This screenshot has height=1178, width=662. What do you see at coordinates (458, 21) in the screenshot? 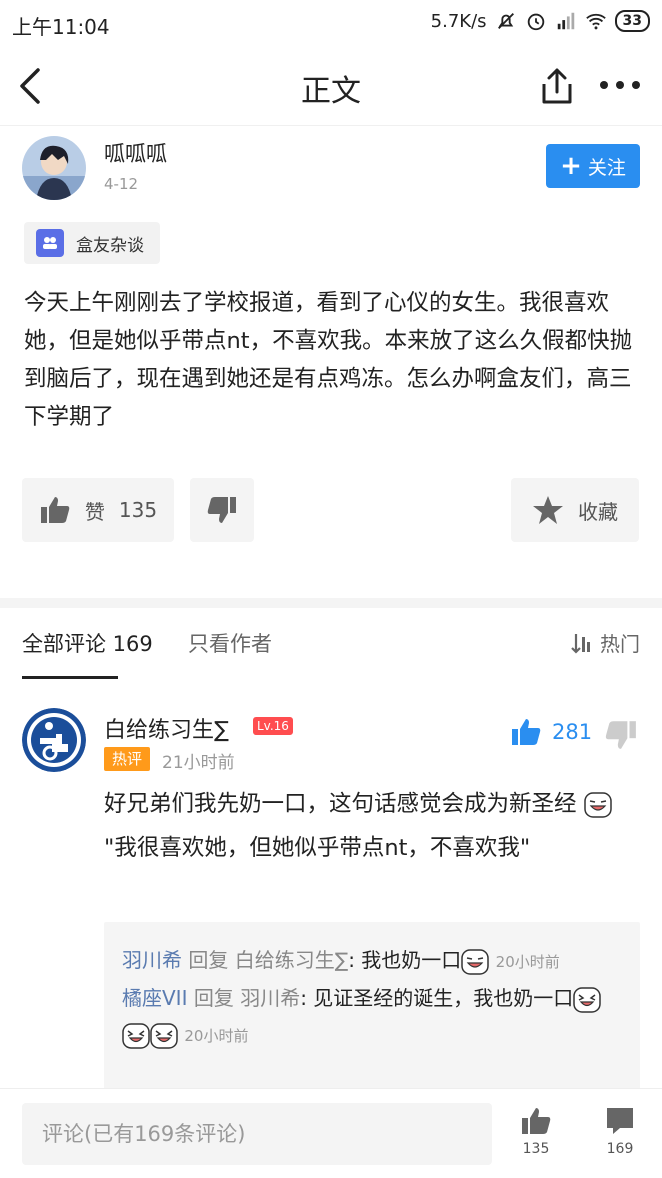
I see `network-speed: 5.7K/s` at bounding box center [458, 21].